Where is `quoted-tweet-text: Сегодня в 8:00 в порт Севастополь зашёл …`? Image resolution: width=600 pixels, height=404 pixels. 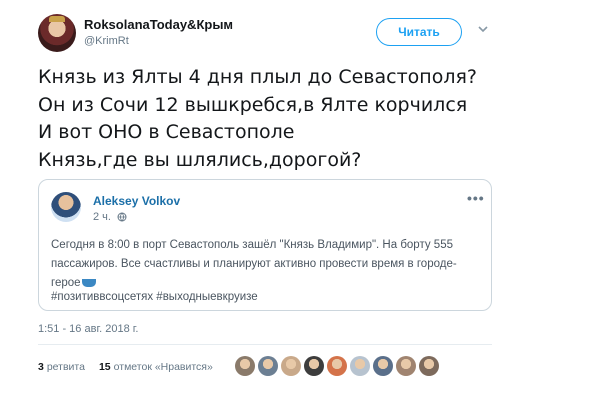
quoted-tweet-text: Сегодня в 8:00 в порт Севастополь зашёл … is located at coordinates (267, 264).